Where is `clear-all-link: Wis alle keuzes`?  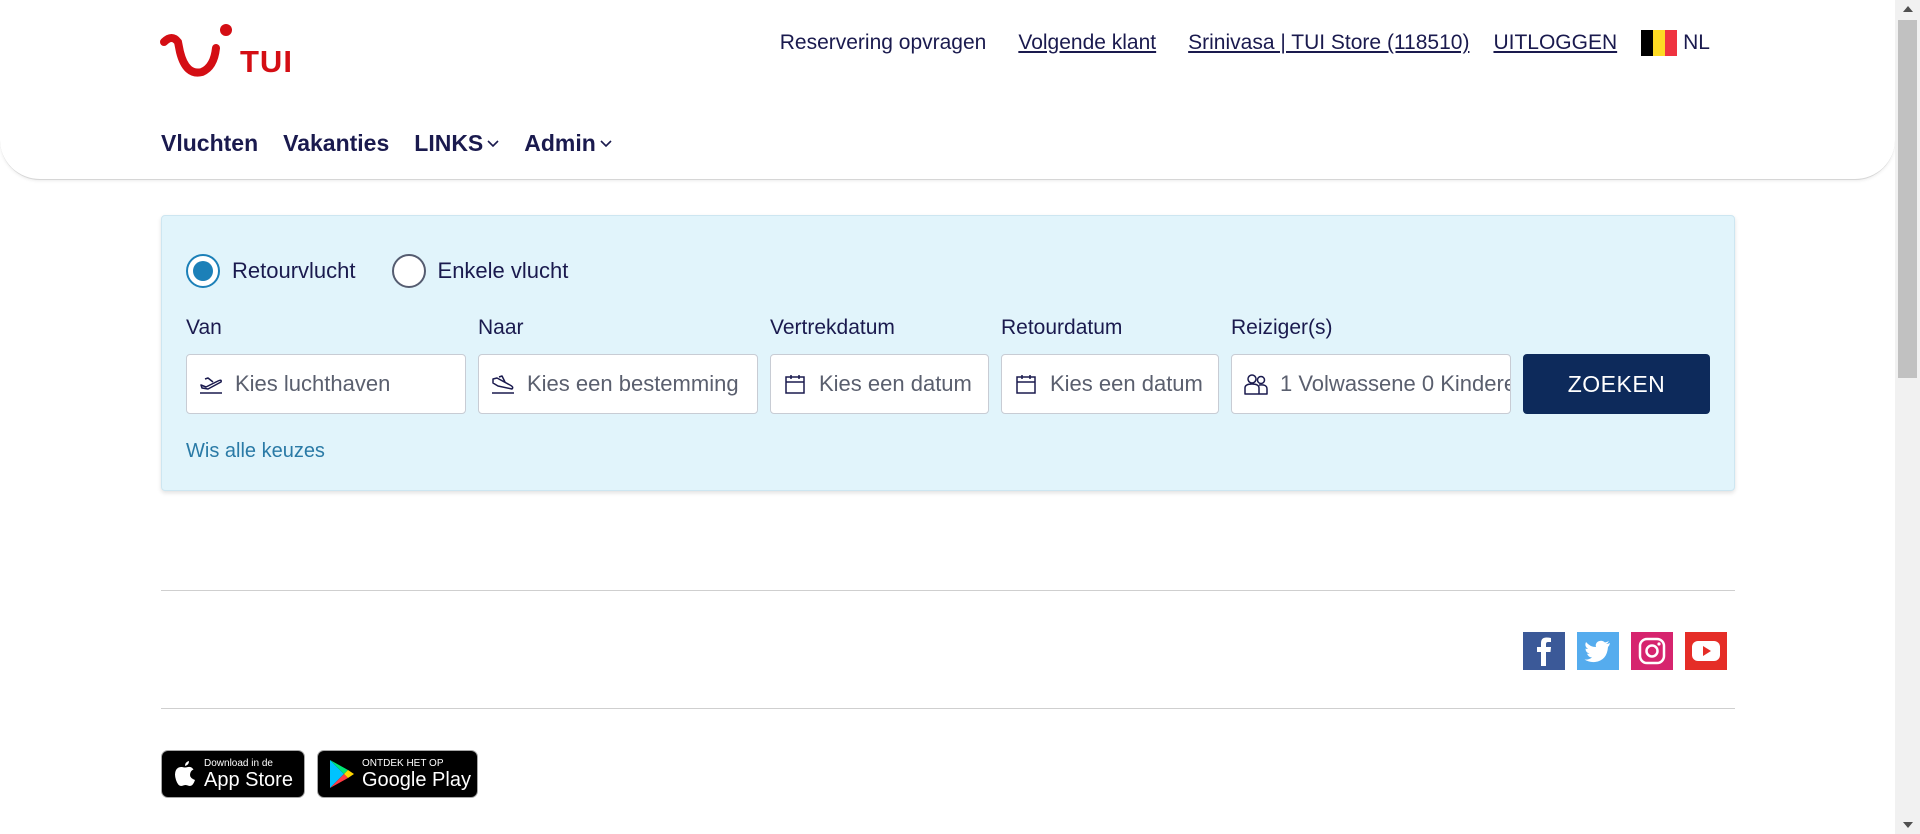 clear-all-link: Wis alle keuzes is located at coordinates (255, 451).